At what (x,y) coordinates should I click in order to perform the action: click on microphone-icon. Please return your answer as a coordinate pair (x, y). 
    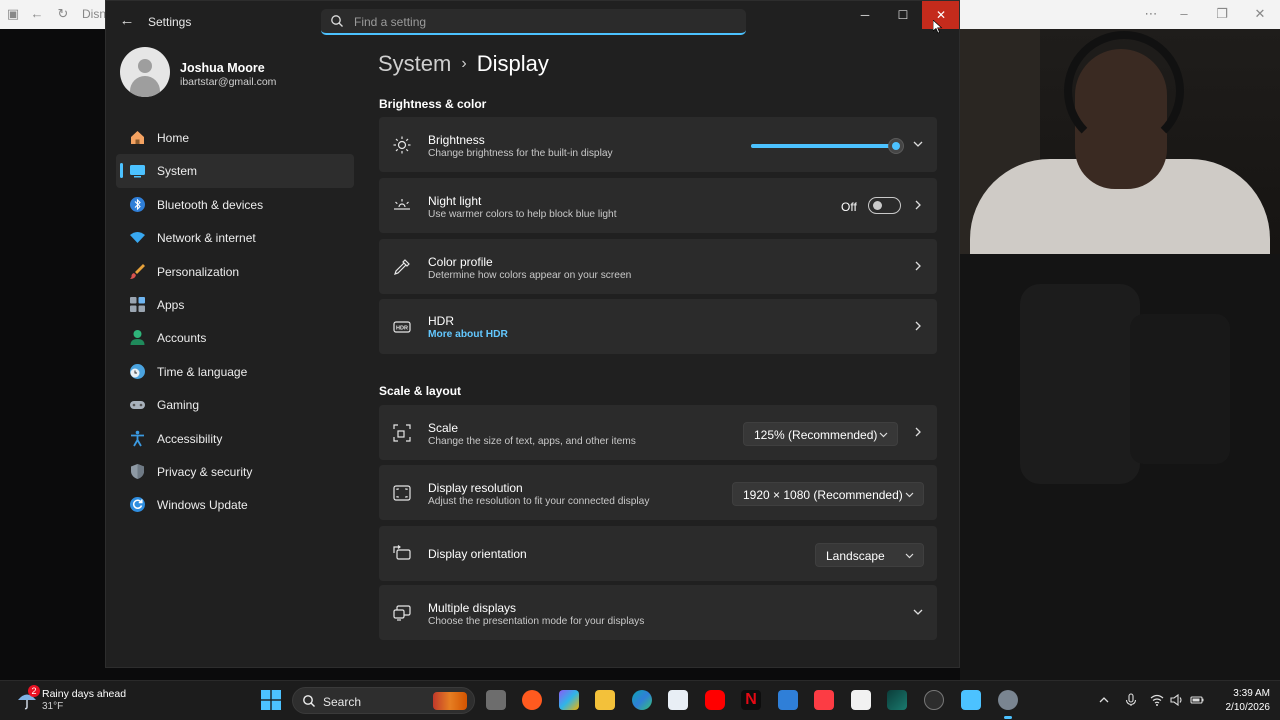
    Looking at the image, I should click on (1131, 700).